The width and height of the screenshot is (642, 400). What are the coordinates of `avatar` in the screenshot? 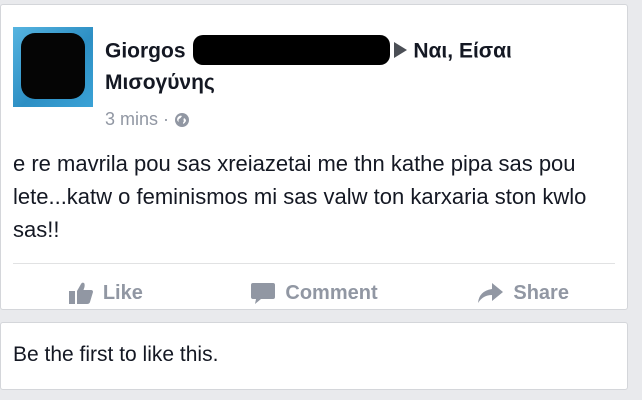 It's located at (53, 67).